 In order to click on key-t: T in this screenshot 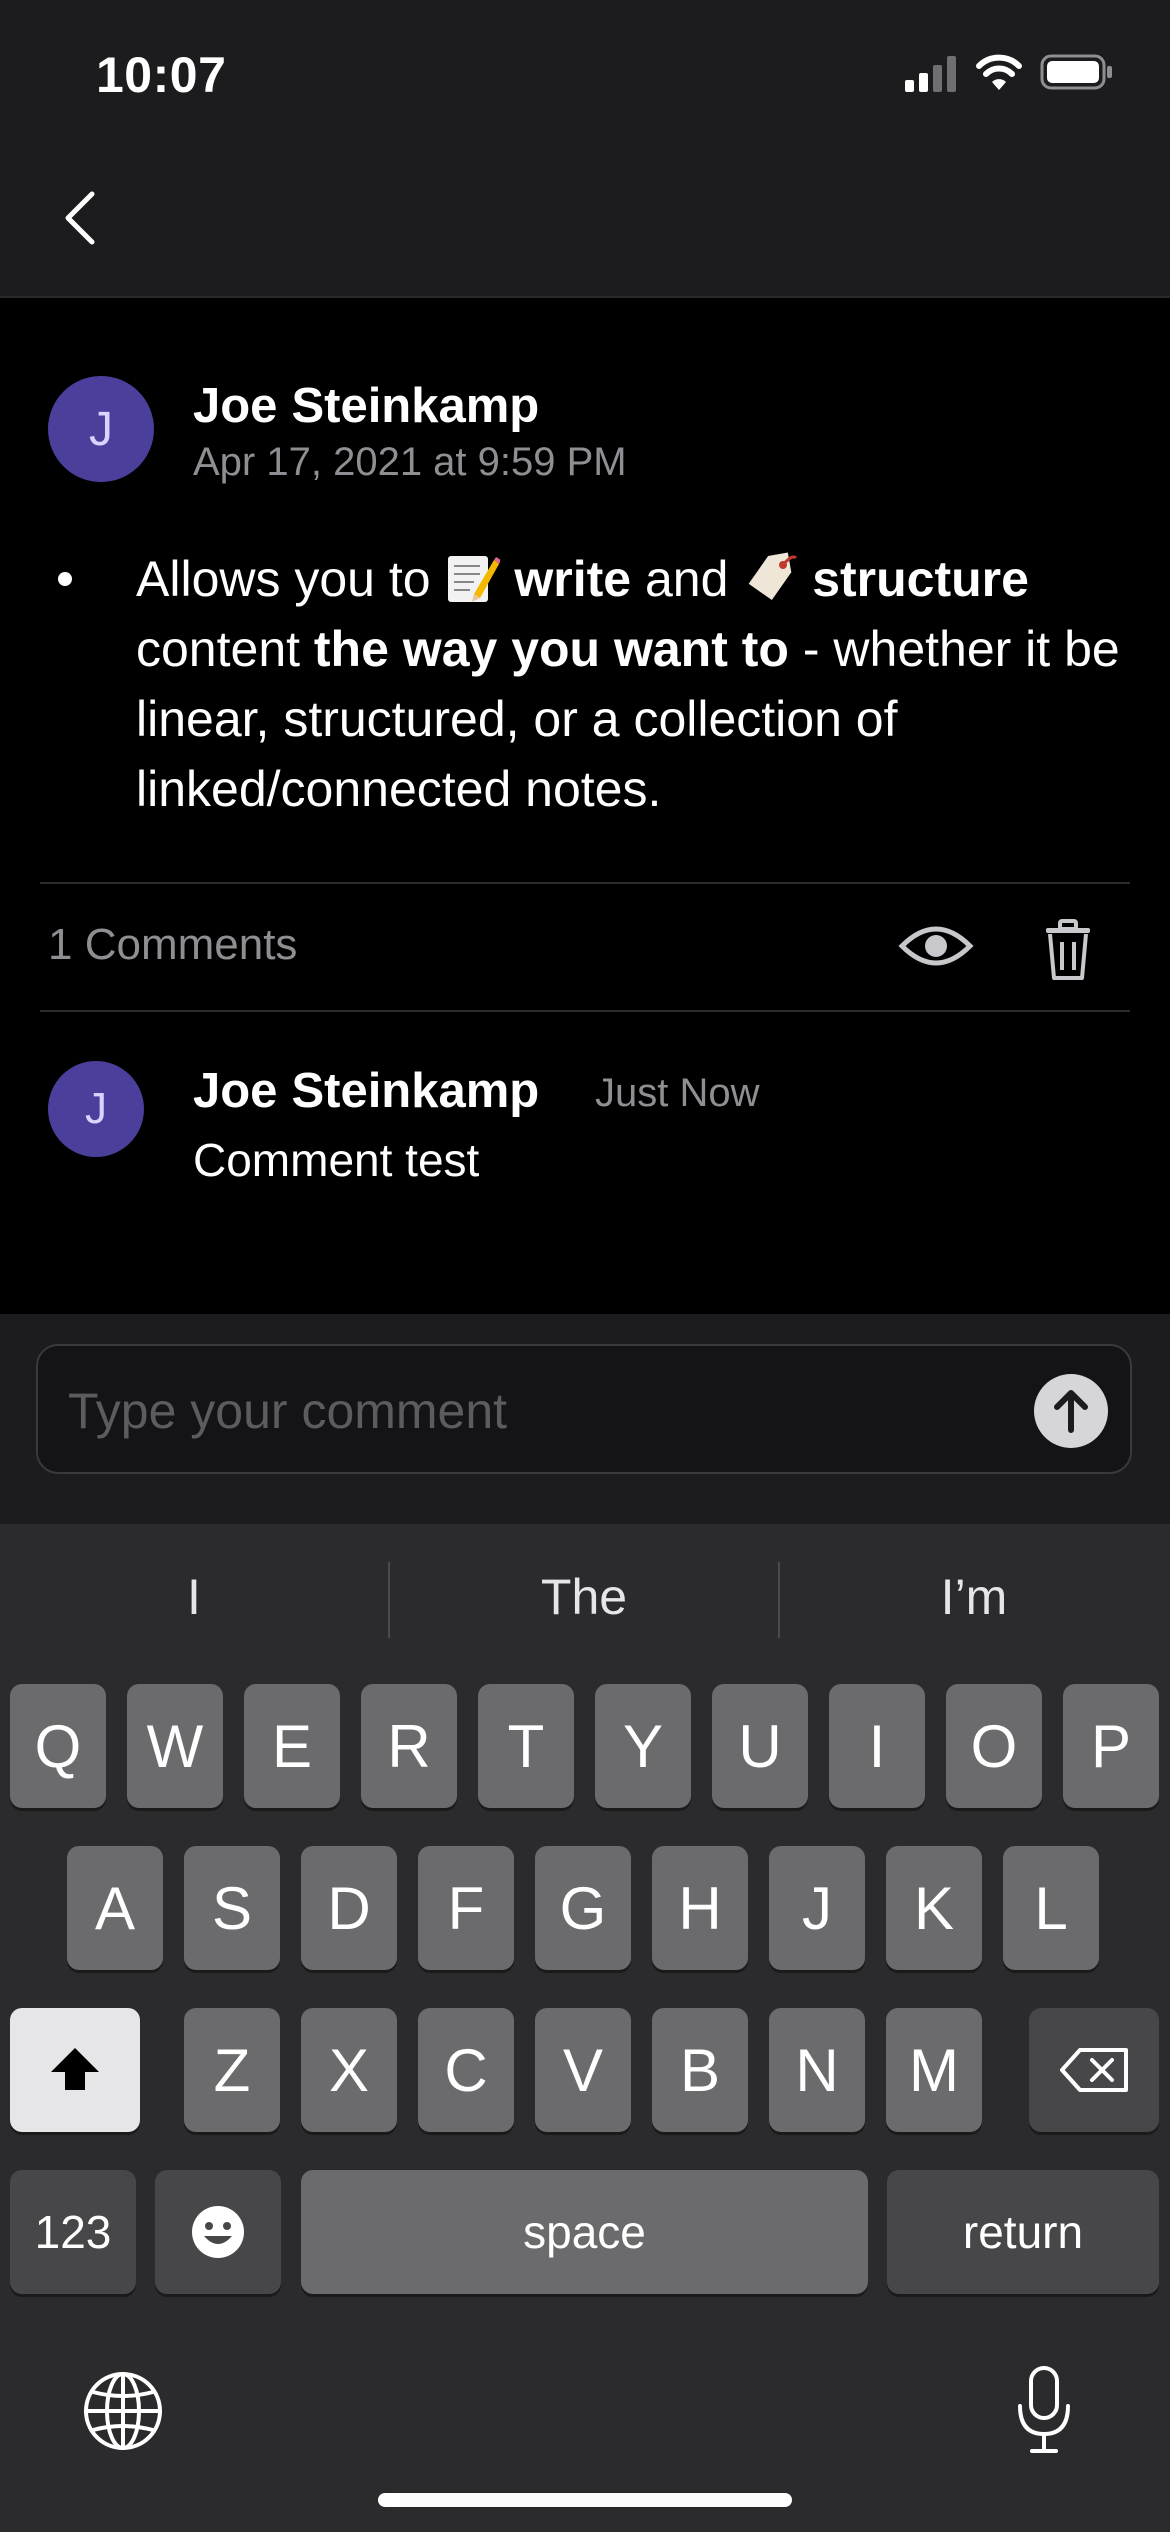, I will do `click(526, 1746)`.